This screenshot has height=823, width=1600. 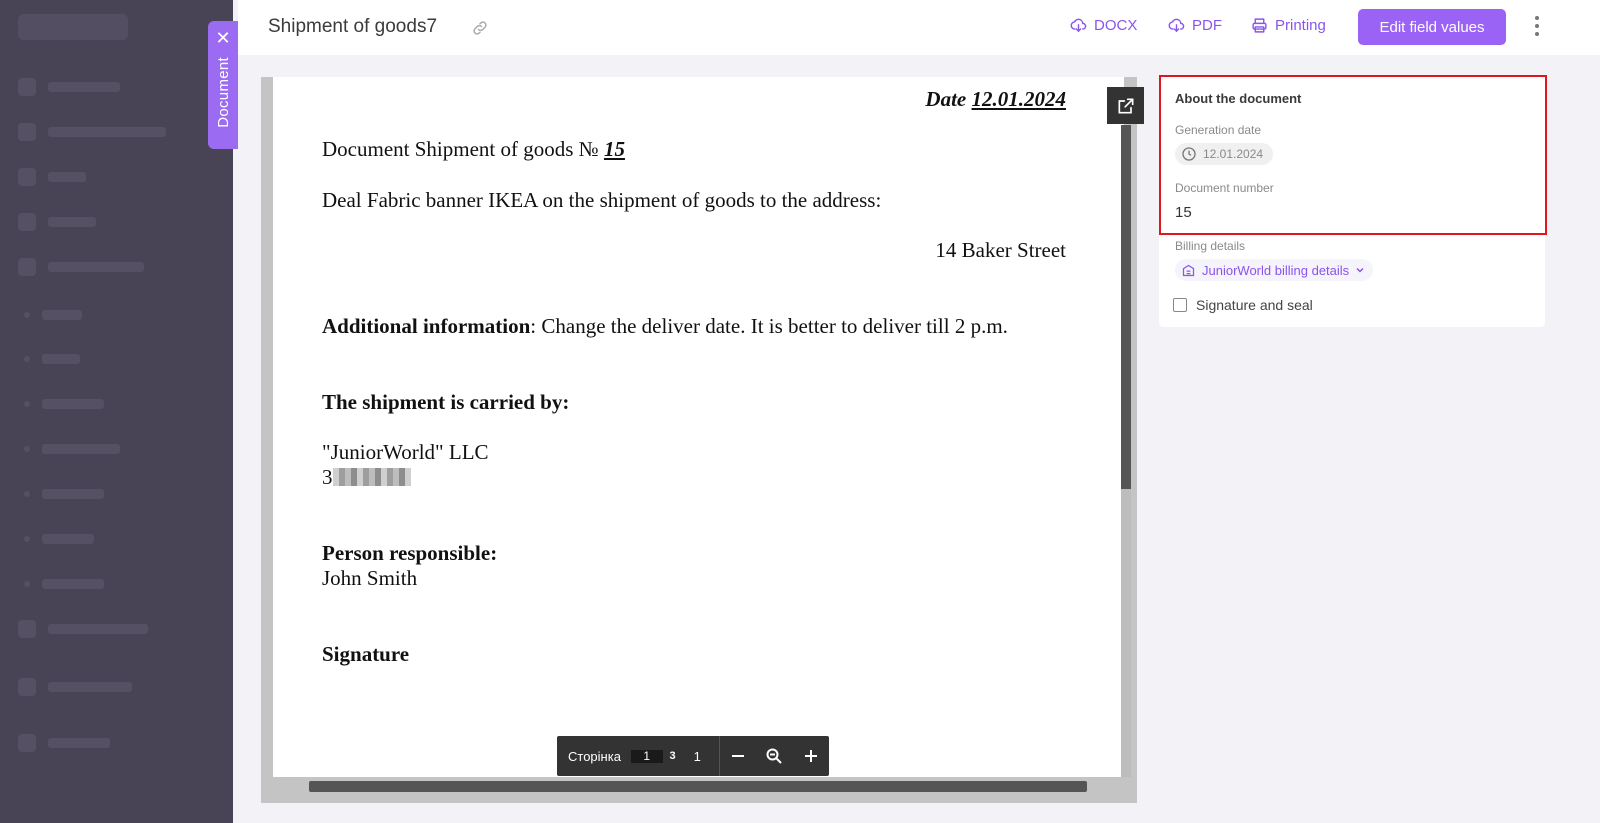 What do you see at coordinates (1116, 25) in the screenshot?
I see `docx-label: DOCX` at bounding box center [1116, 25].